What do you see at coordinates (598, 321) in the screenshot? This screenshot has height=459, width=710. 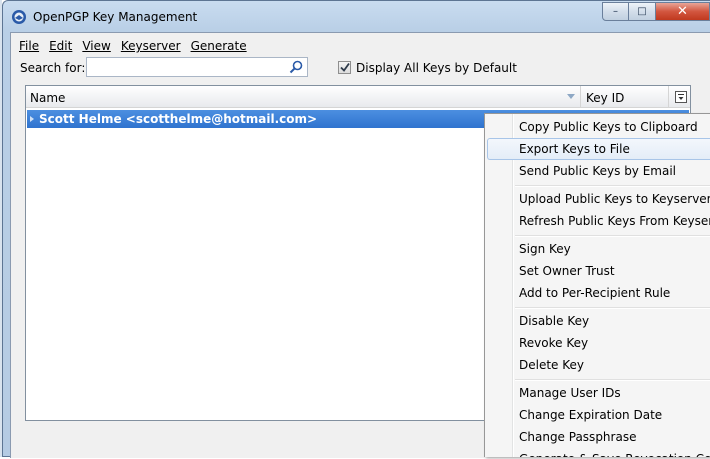 I see `menu-item-disable-key: Disable Key` at bounding box center [598, 321].